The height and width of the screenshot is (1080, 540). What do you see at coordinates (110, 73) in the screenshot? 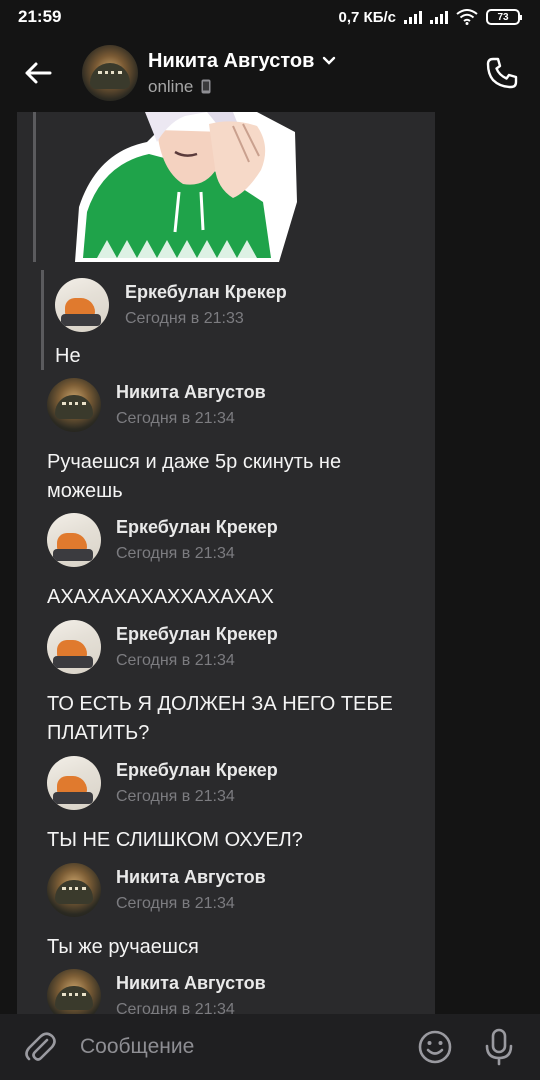
I see `contact-avatar` at bounding box center [110, 73].